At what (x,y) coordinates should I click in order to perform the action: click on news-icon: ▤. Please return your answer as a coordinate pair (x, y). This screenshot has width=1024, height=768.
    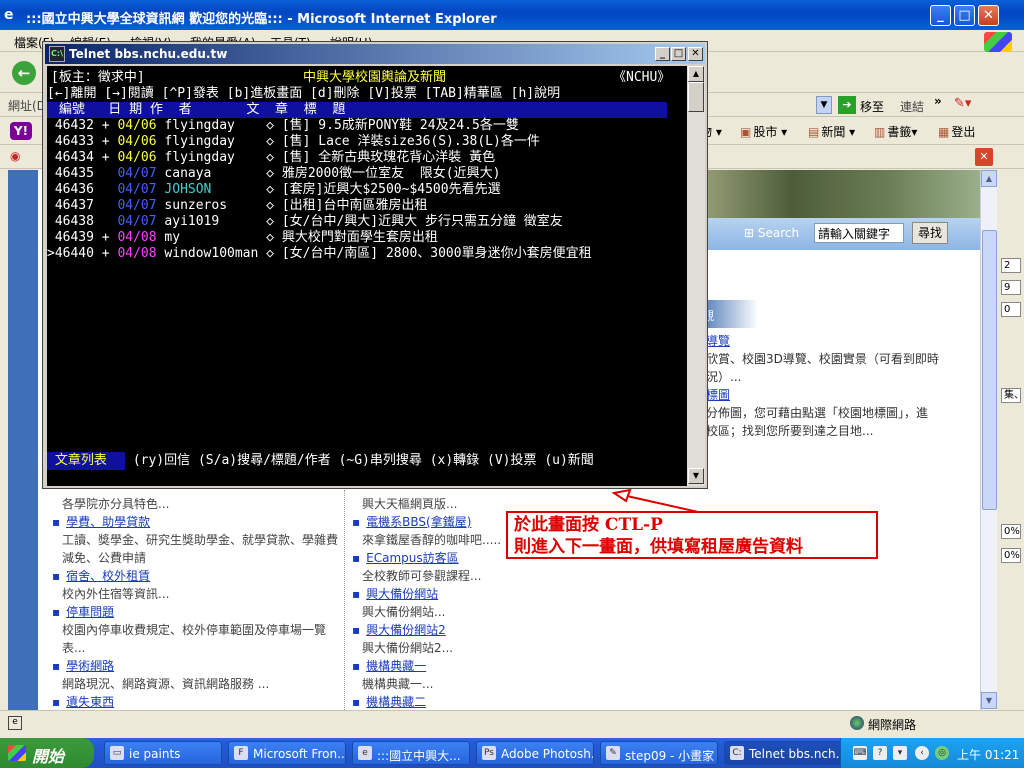
    Looking at the image, I should click on (814, 132).